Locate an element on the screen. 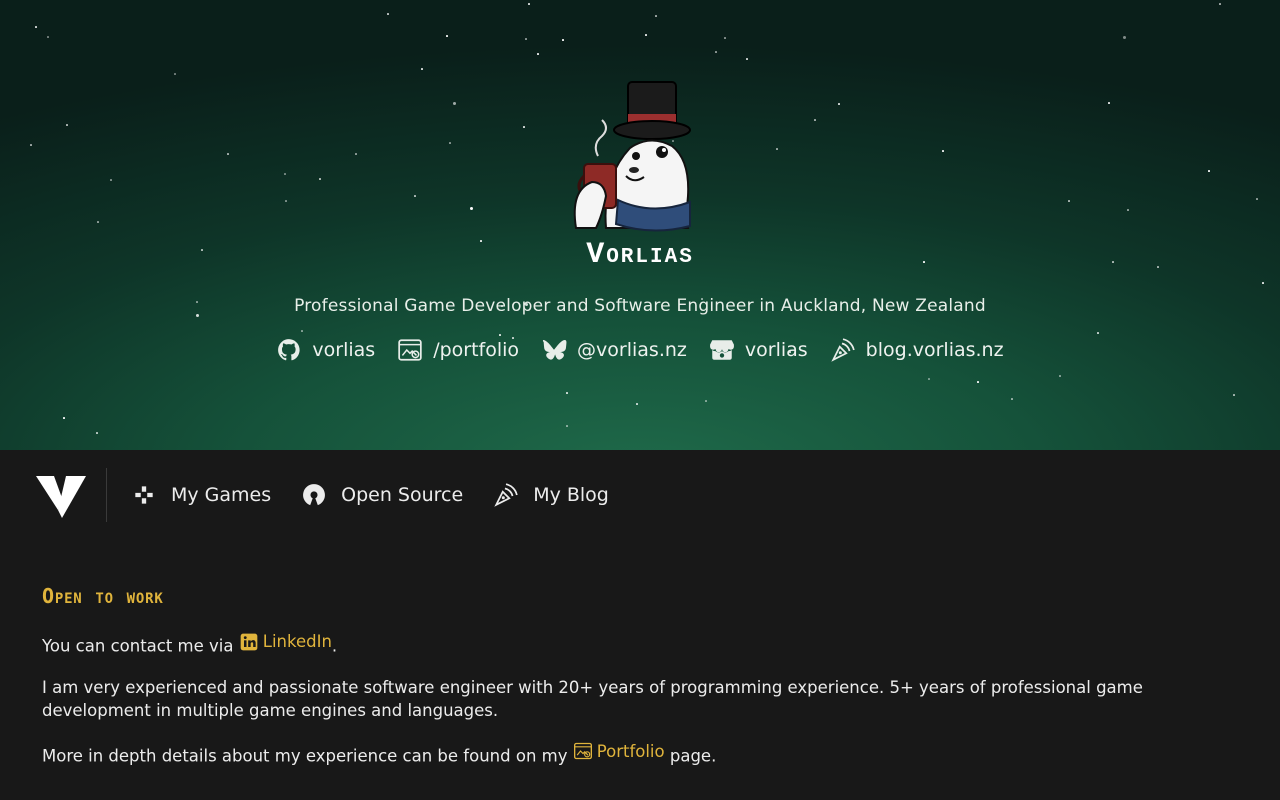 The width and height of the screenshot is (1280, 800). bluesky-icon is located at coordinates (554, 349).